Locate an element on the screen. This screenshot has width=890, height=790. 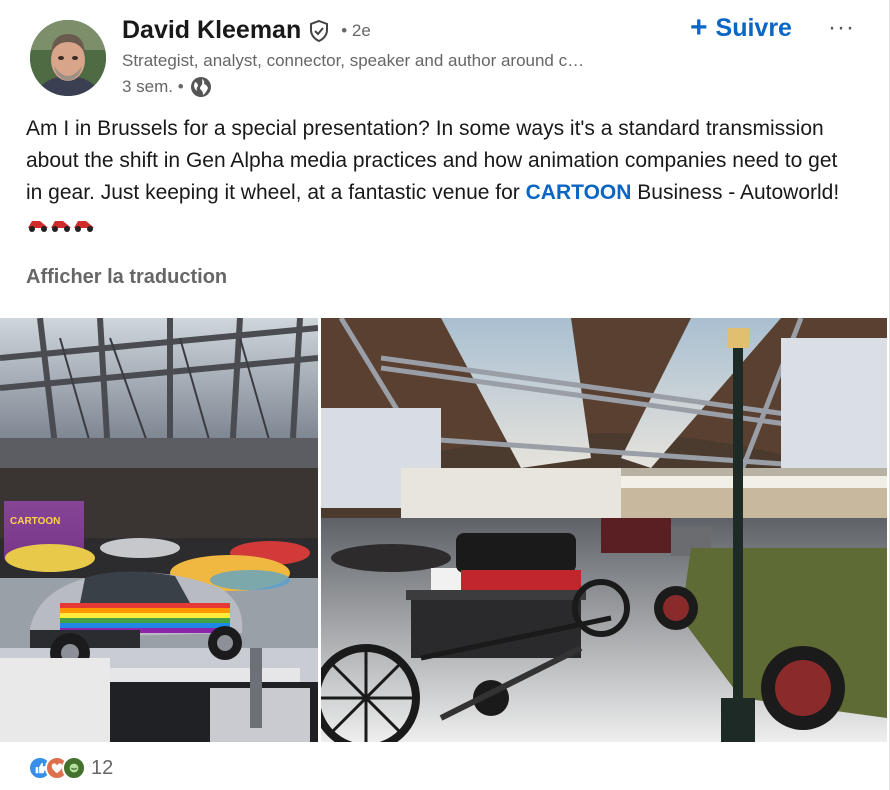
post-meta: 3 sem. • is located at coordinates (167, 87).